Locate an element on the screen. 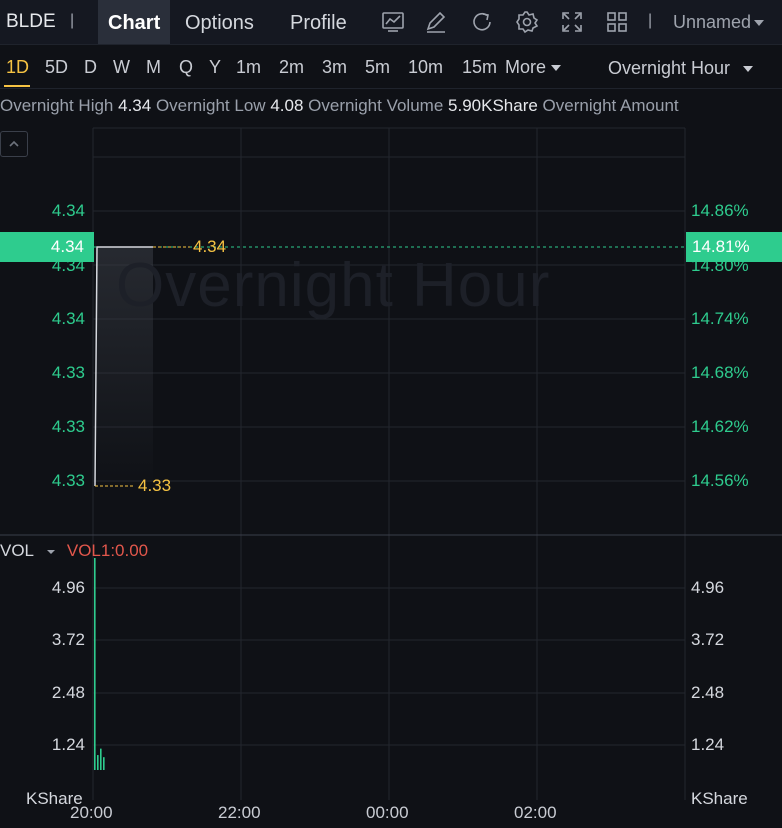  percent-axis-tick: 14.62% is located at coordinates (720, 426).